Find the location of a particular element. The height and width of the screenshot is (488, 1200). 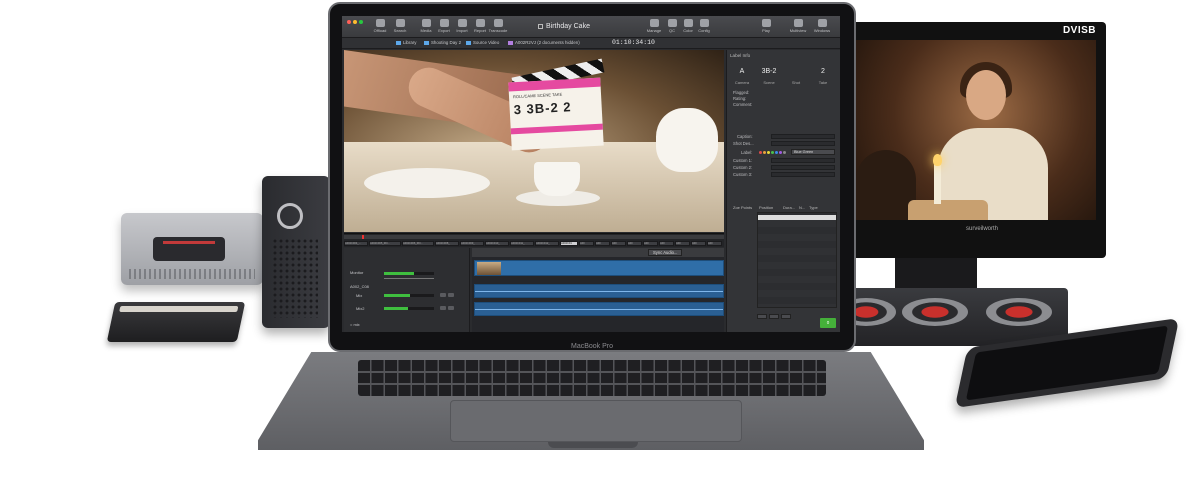

transcode-button: Transcode is located at coordinates (498, 27).